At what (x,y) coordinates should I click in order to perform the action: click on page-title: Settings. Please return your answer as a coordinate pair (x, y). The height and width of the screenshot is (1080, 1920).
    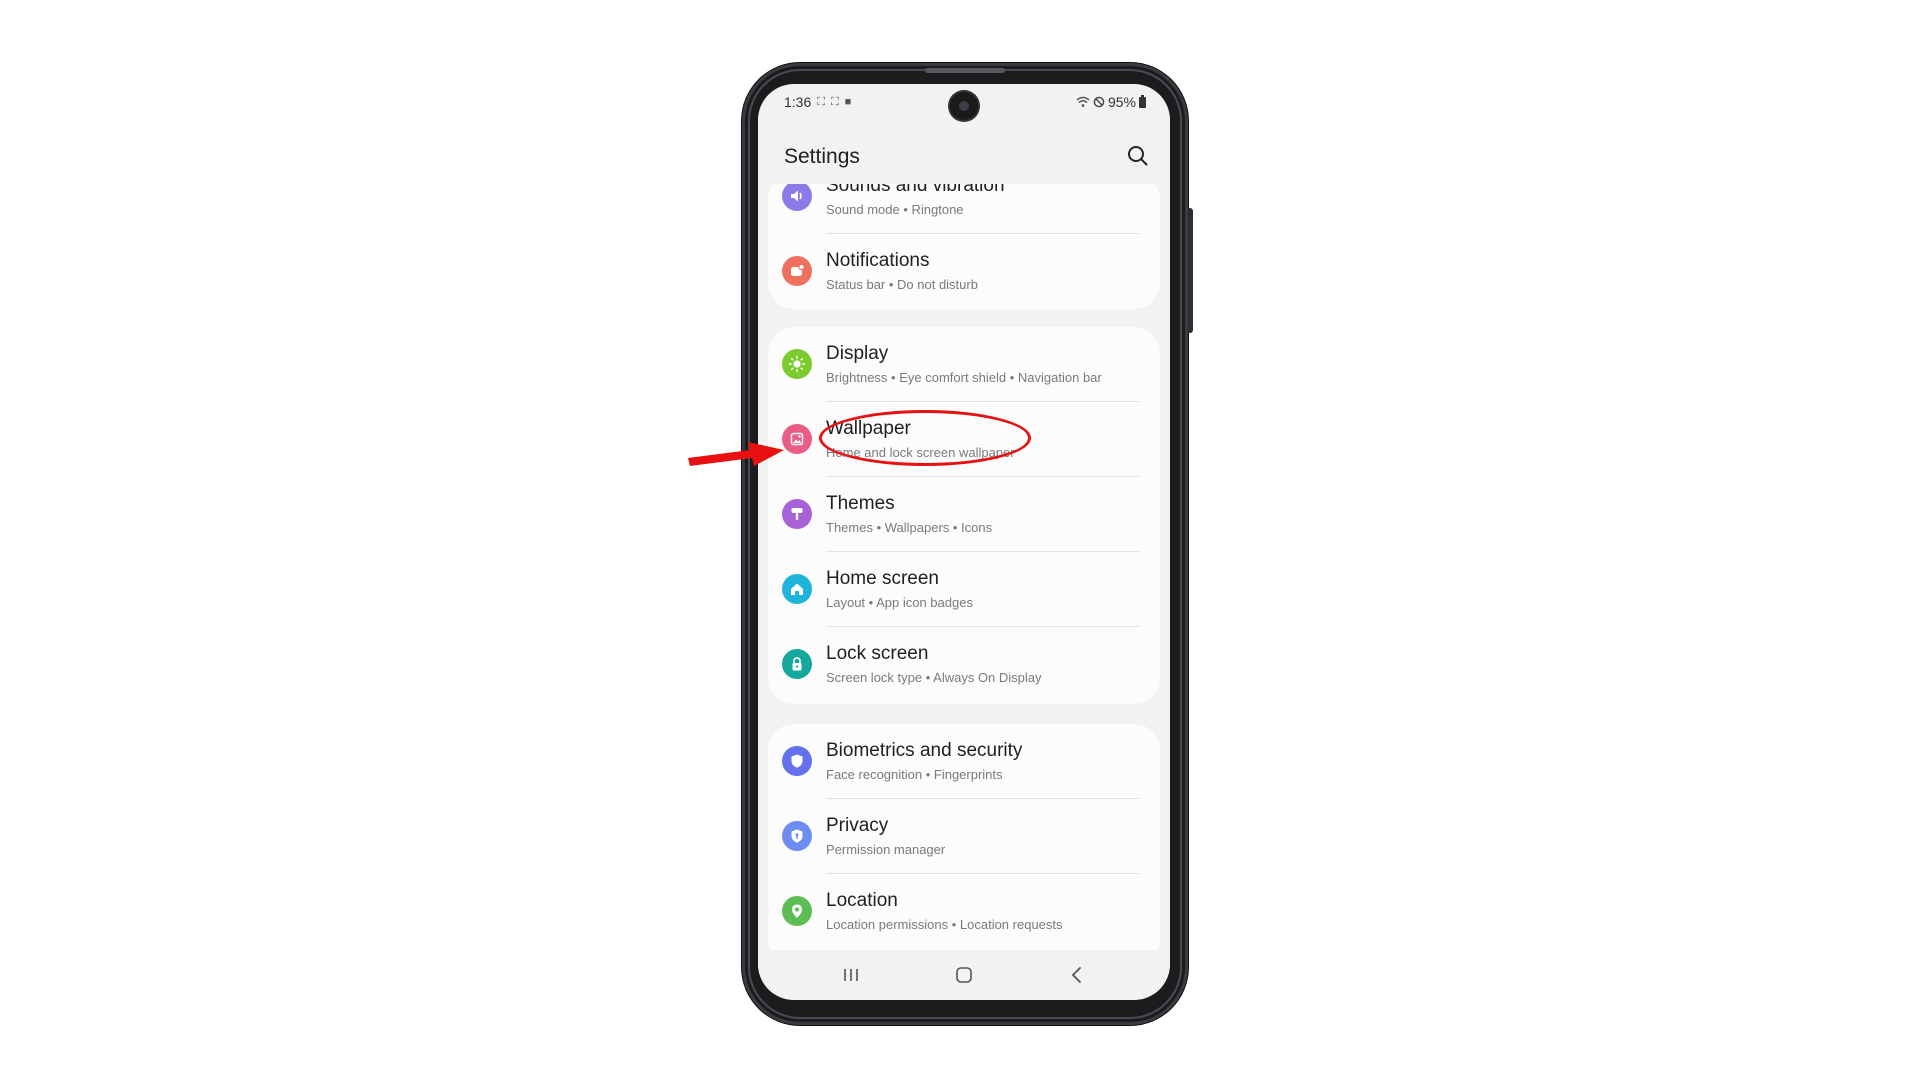
    Looking at the image, I should click on (822, 156).